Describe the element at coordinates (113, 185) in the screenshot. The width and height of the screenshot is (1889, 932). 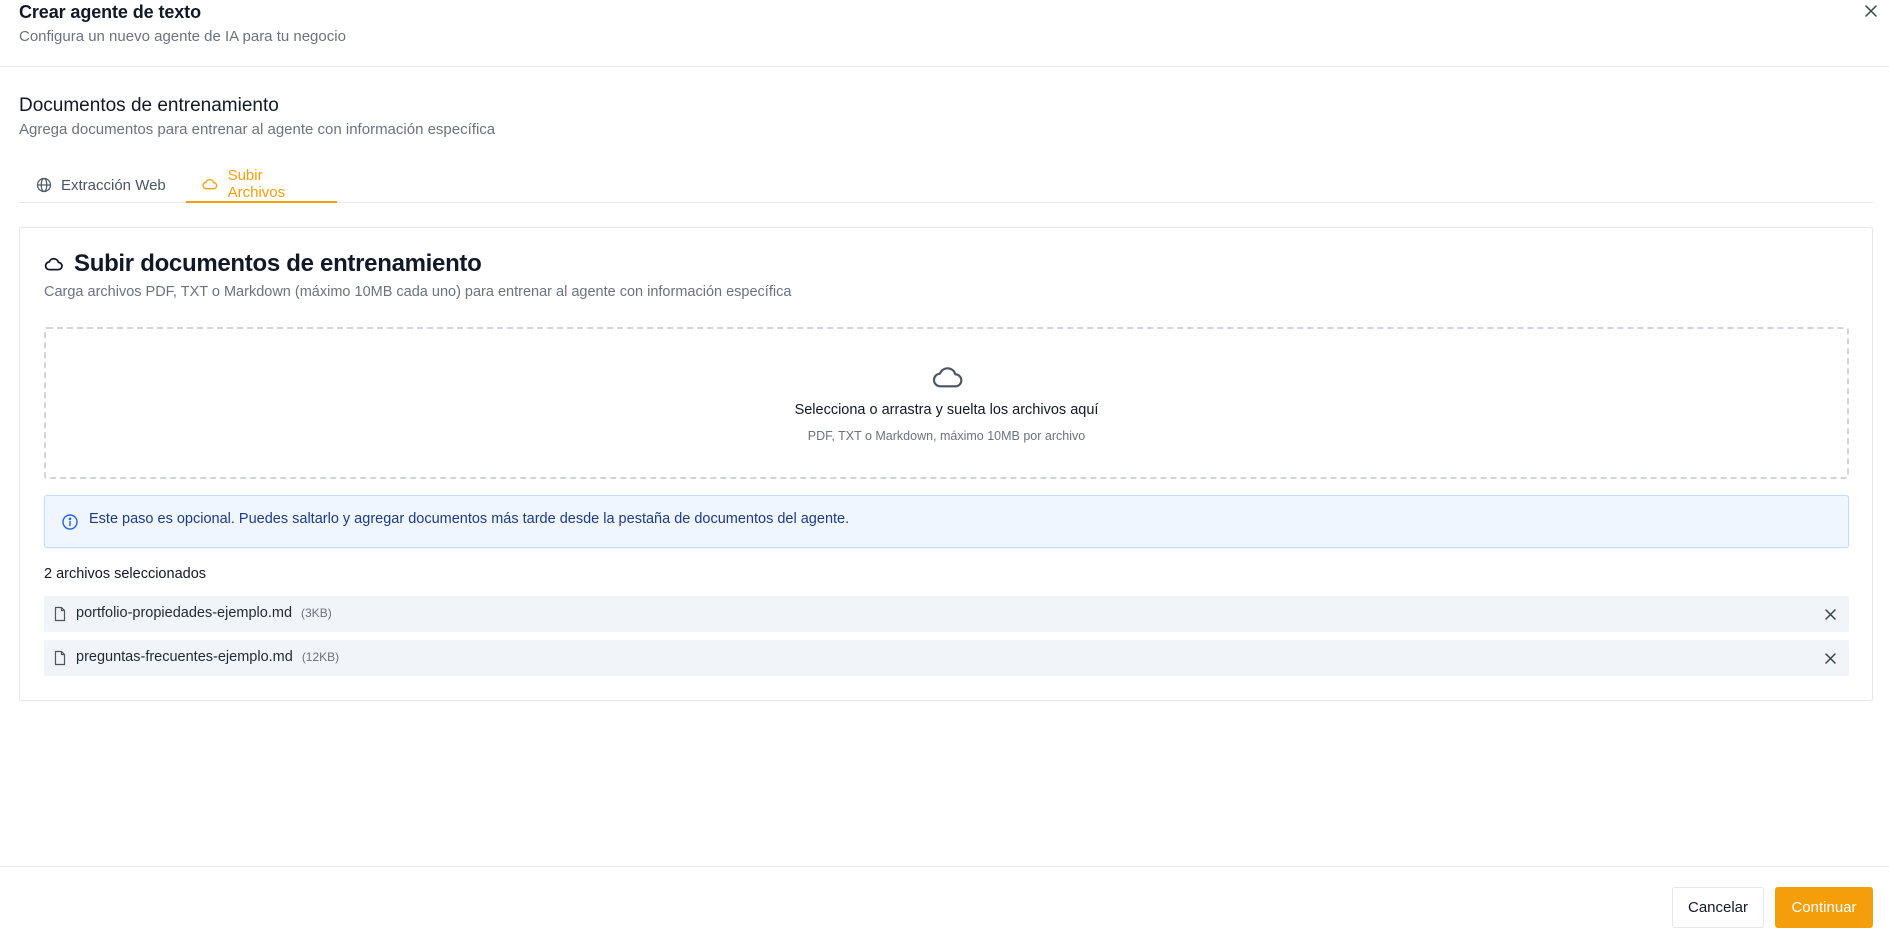
I see `tab-label: Extracción Web` at that location.